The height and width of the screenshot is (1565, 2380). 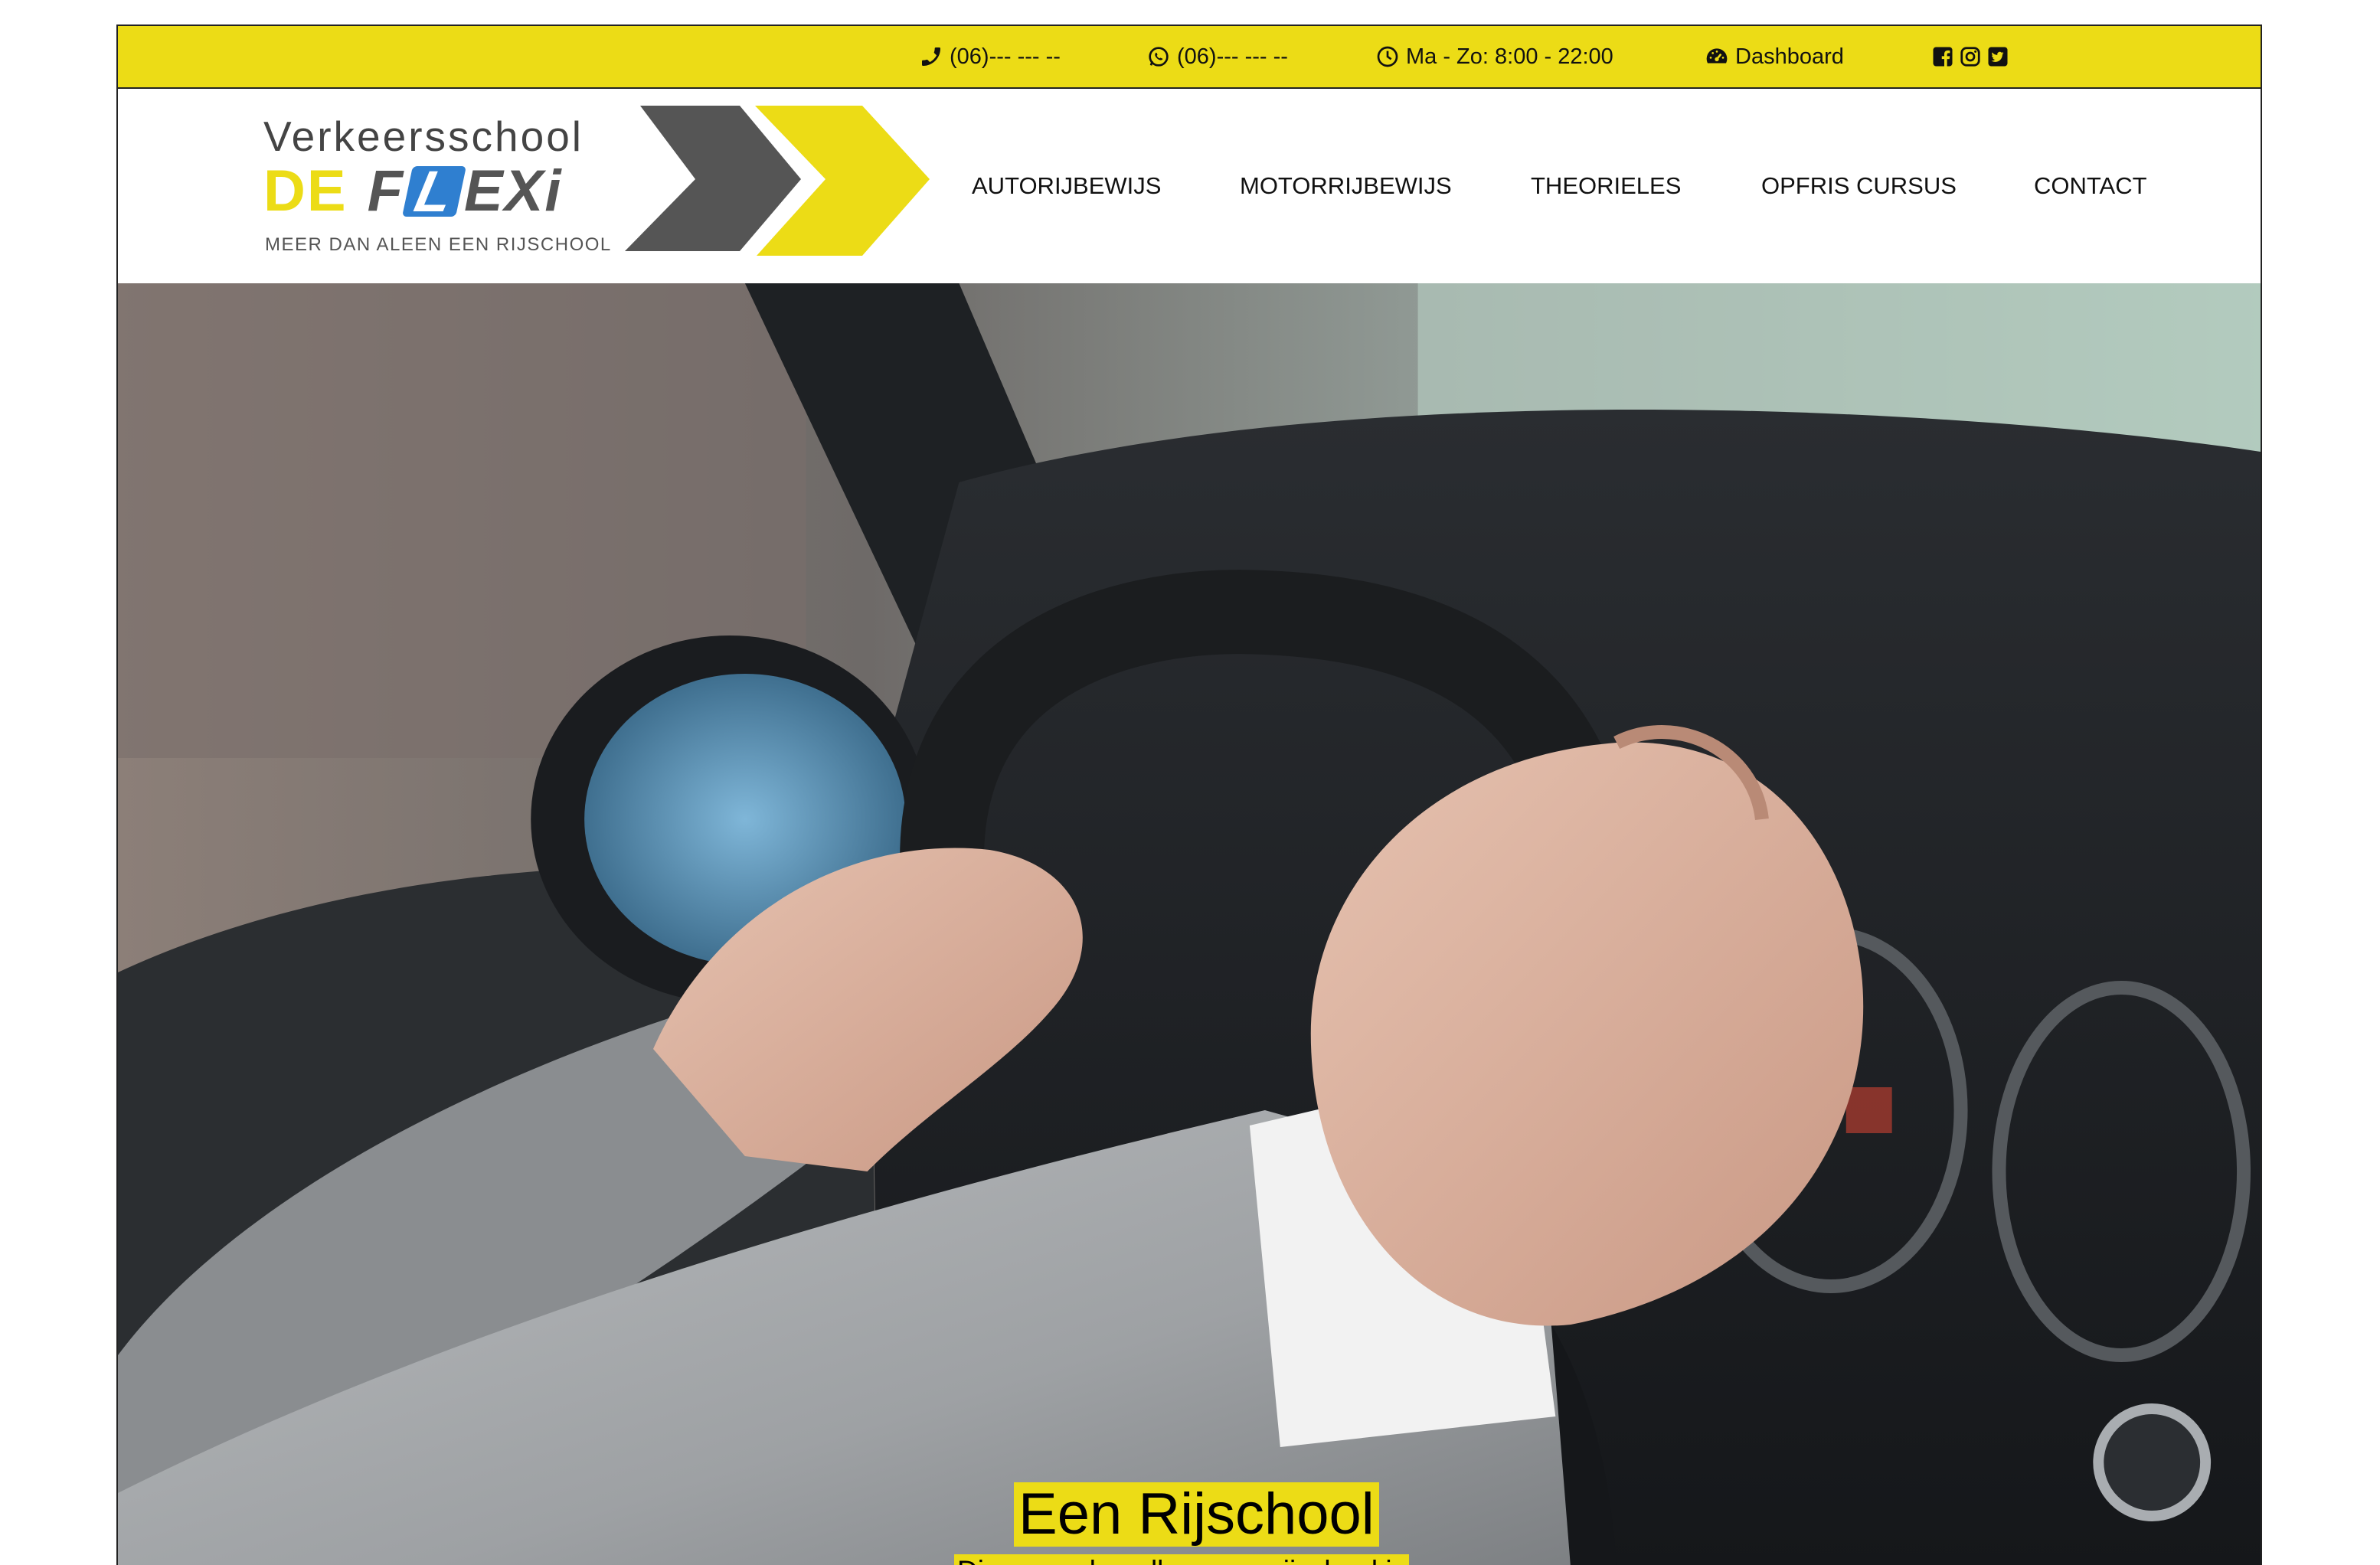 I want to click on nav-item-theorieles: THEORIELES, so click(x=1606, y=186).